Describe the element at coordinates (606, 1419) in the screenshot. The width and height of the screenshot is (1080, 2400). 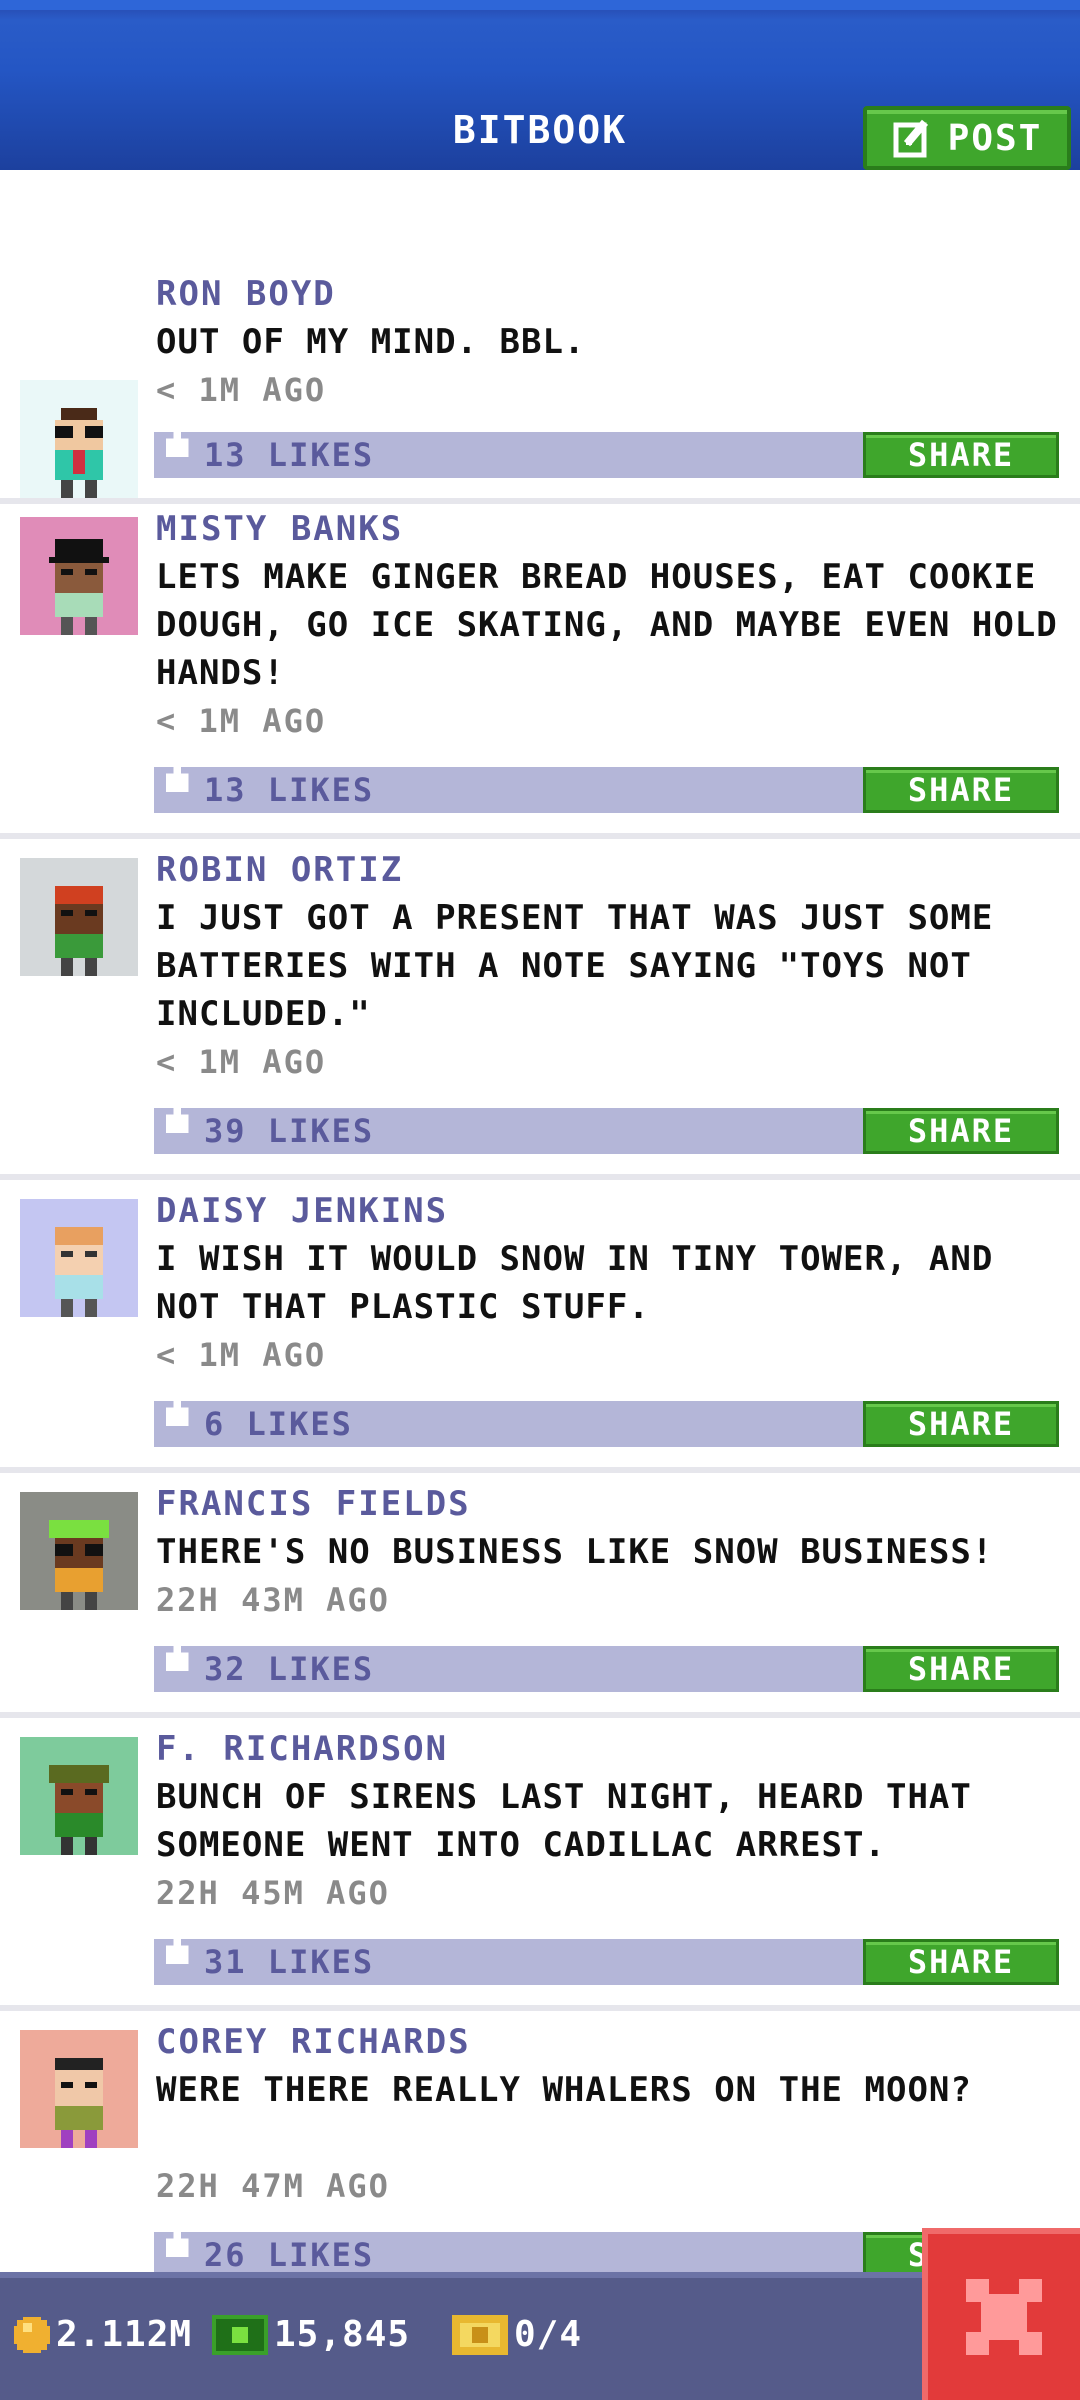
I see `like-bar: 6 LIKES SHARE` at that location.